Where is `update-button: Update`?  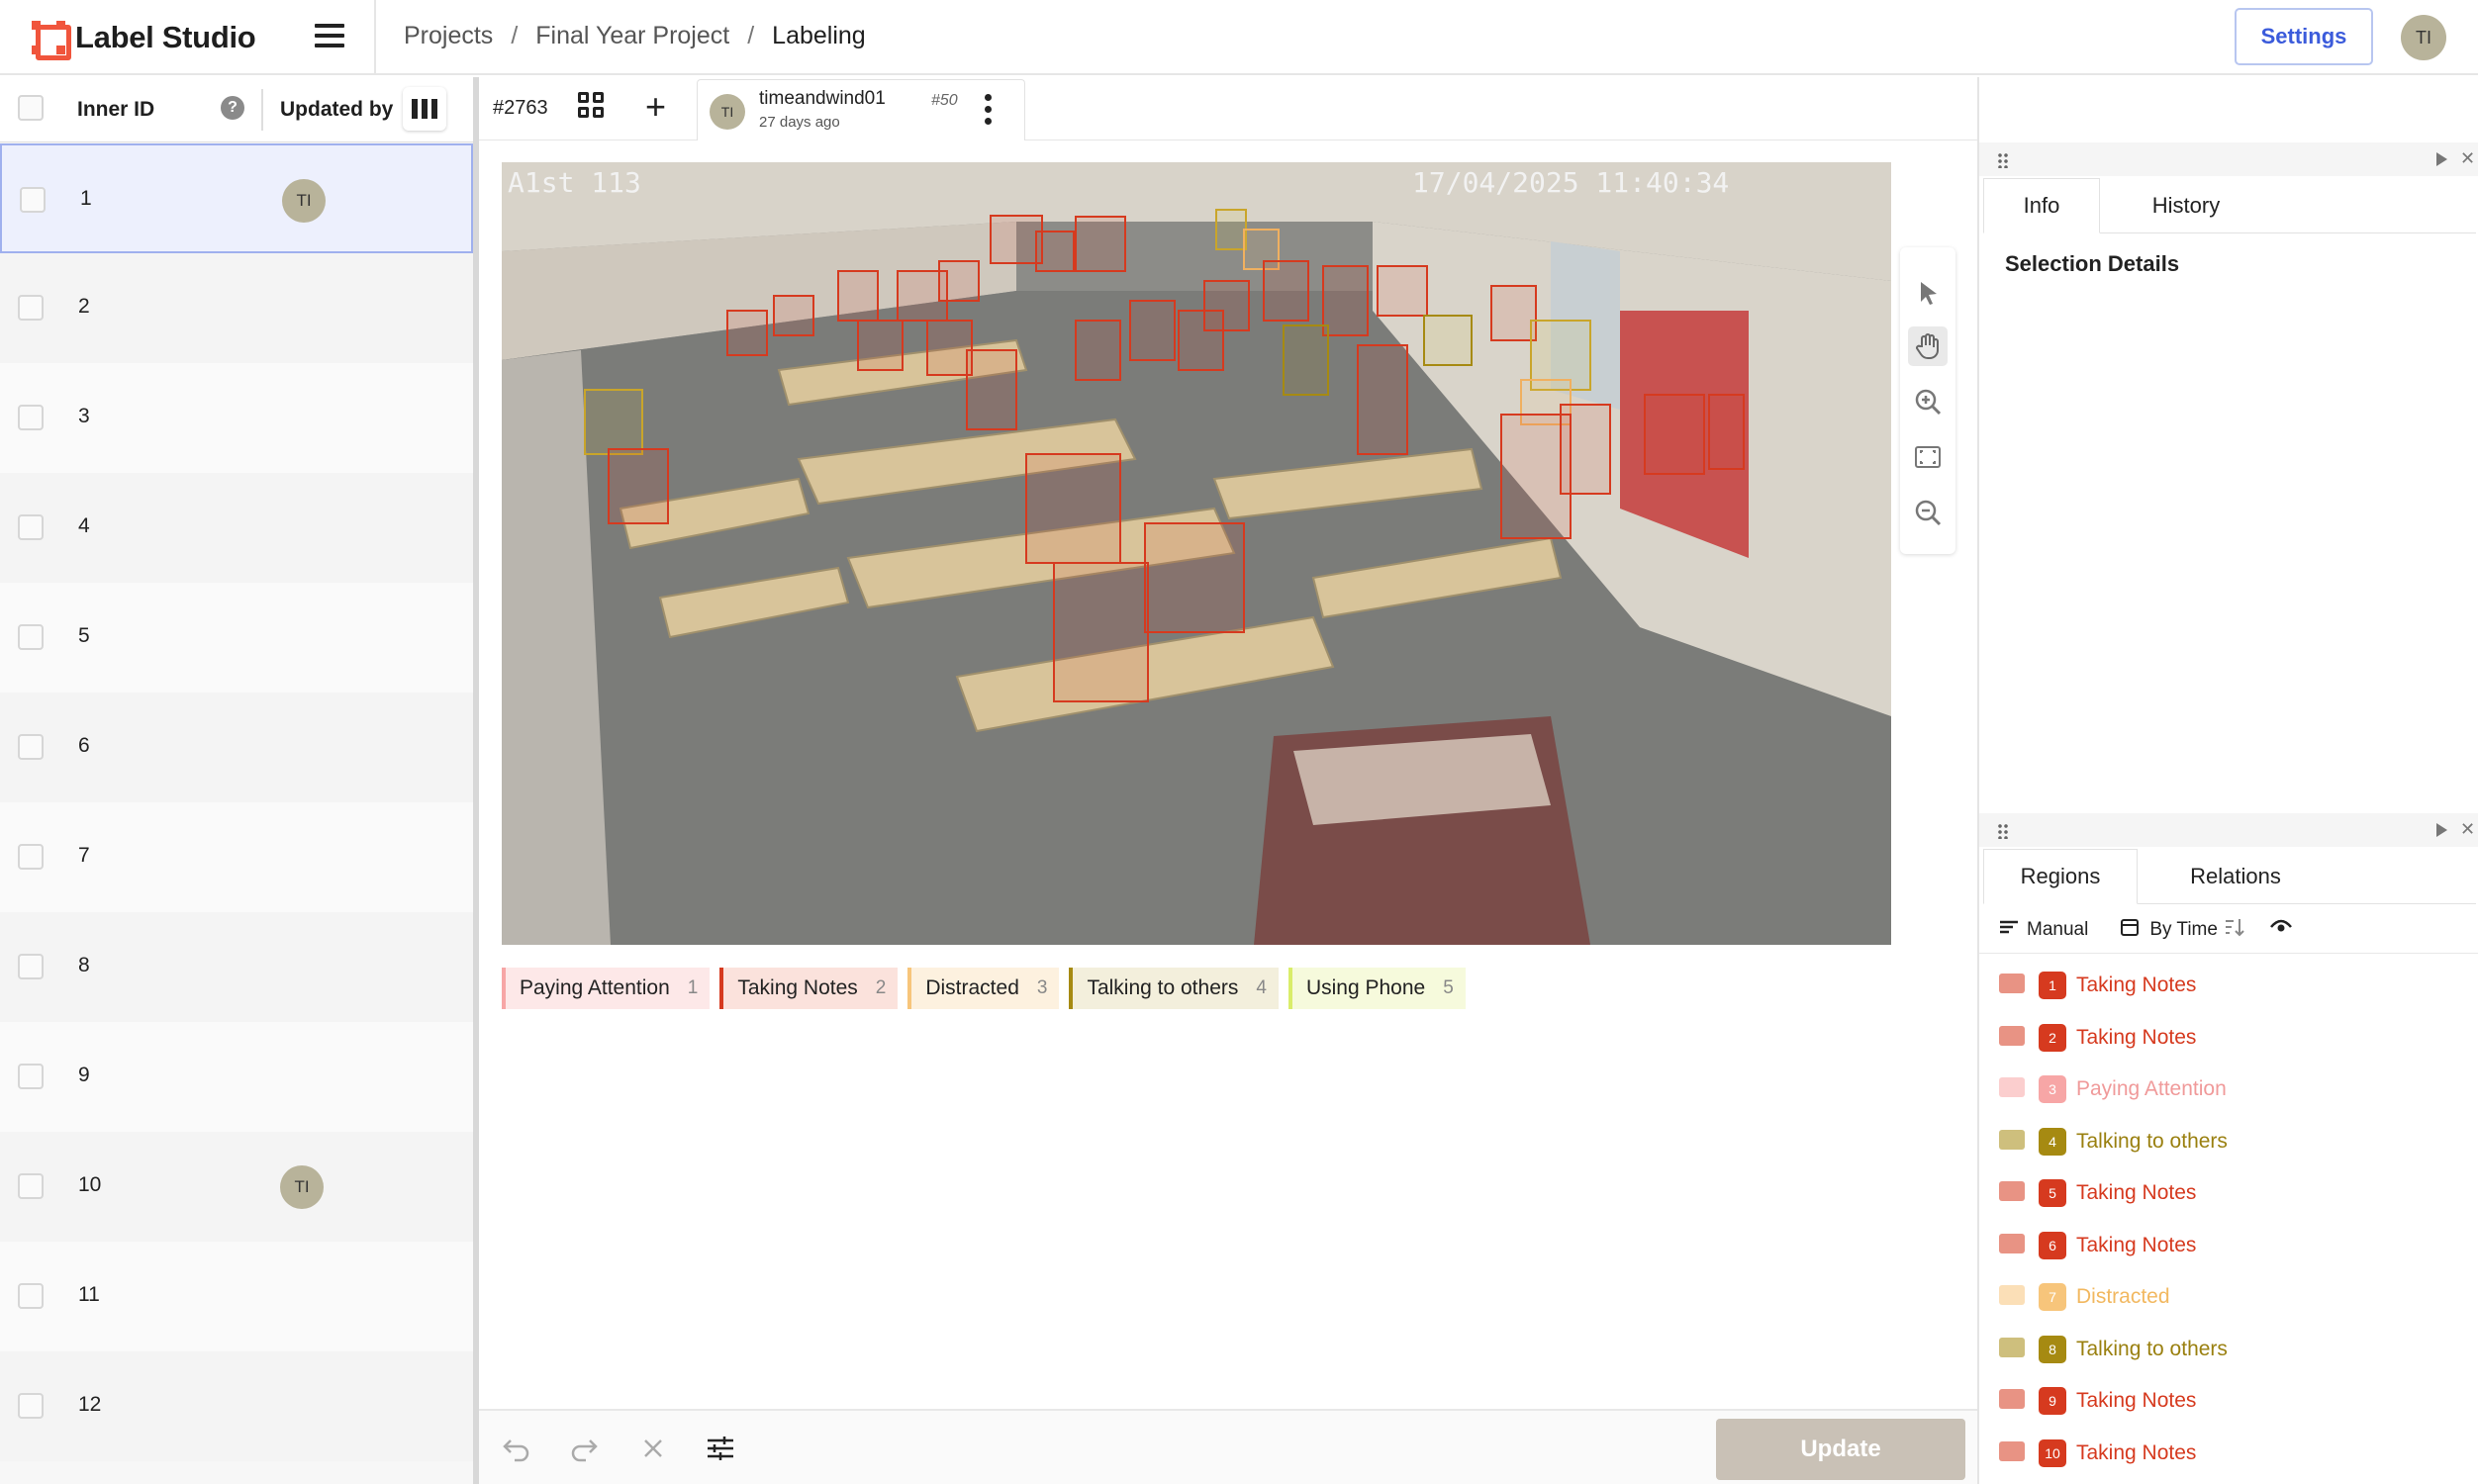 update-button: Update is located at coordinates (1841, 1449).